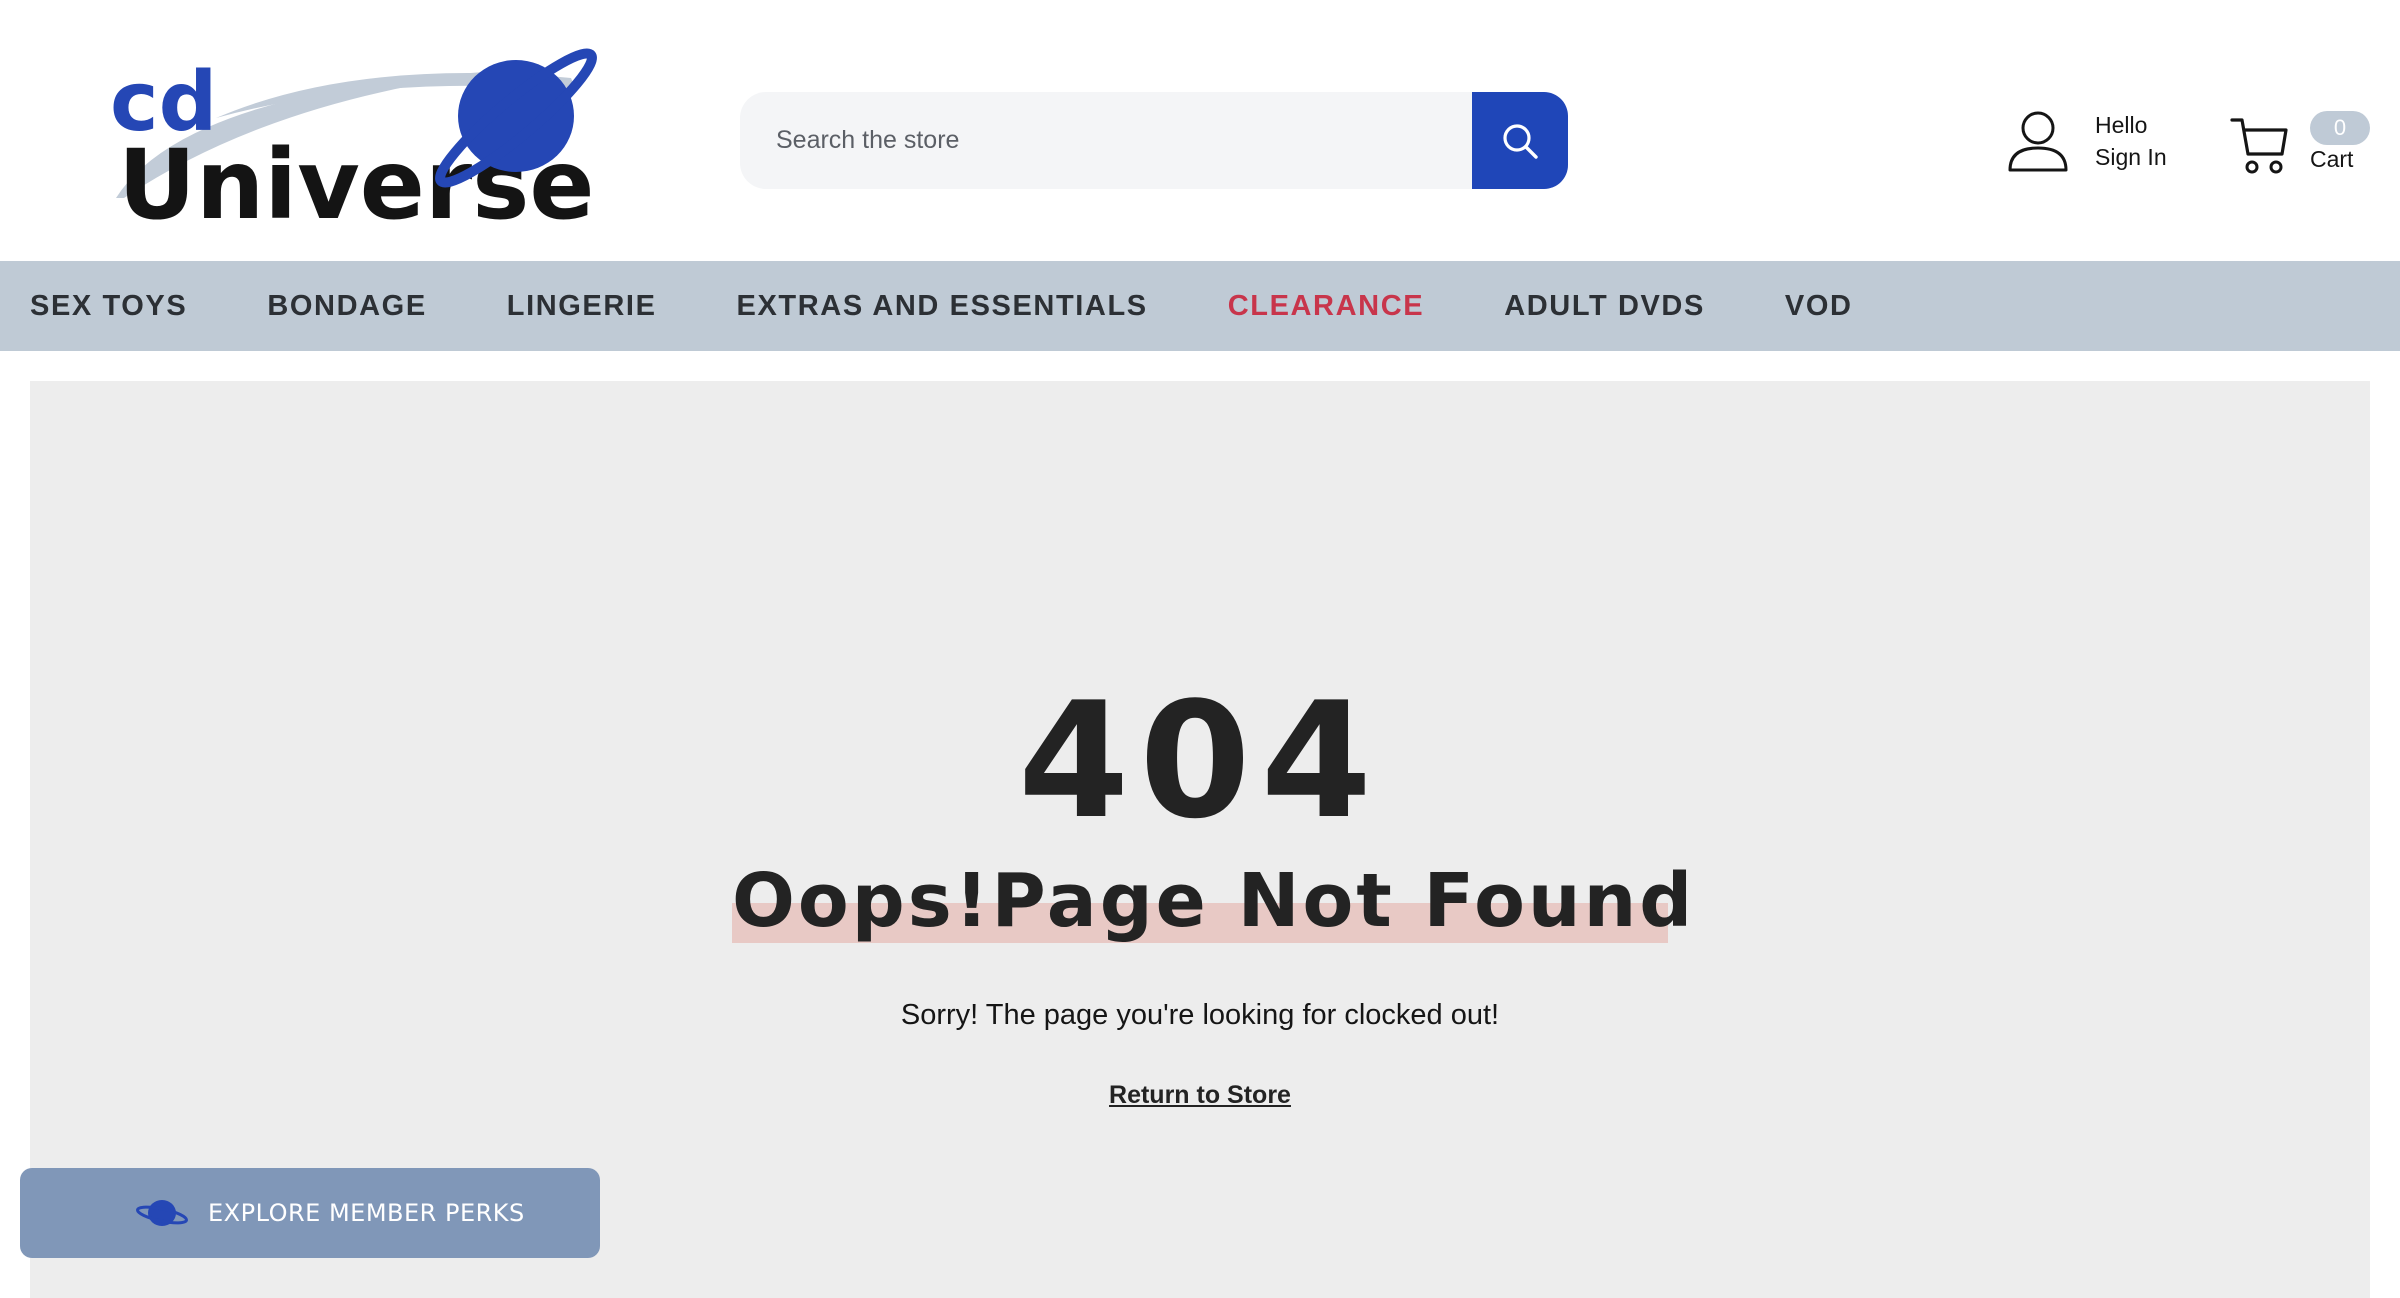  I want to click on nav-item-extras-and-essentials: EXTRAS AND ESSENTIALS, so click(942, 306).